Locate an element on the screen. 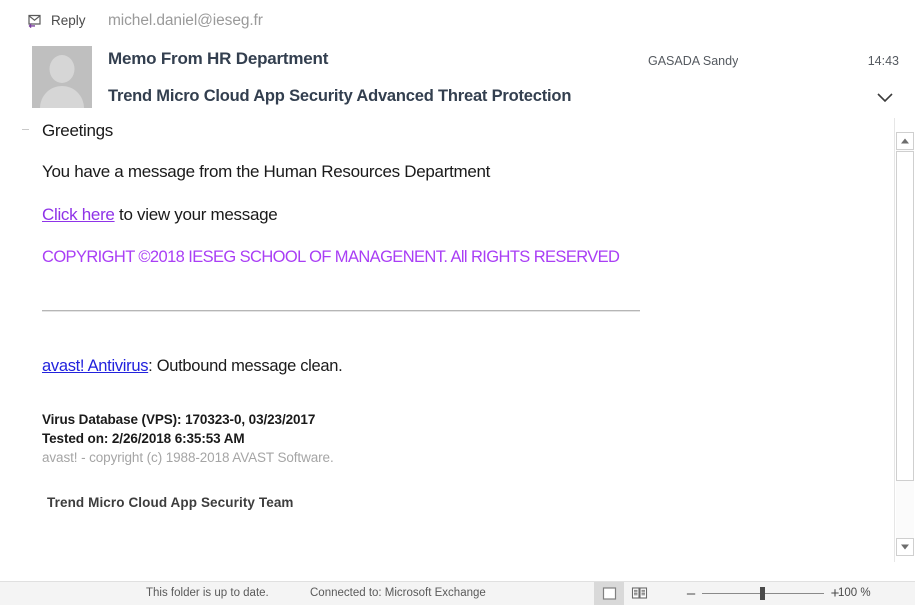 The image size is (915, 605). click-here-link: Click here is located at coordinates (78, 214).